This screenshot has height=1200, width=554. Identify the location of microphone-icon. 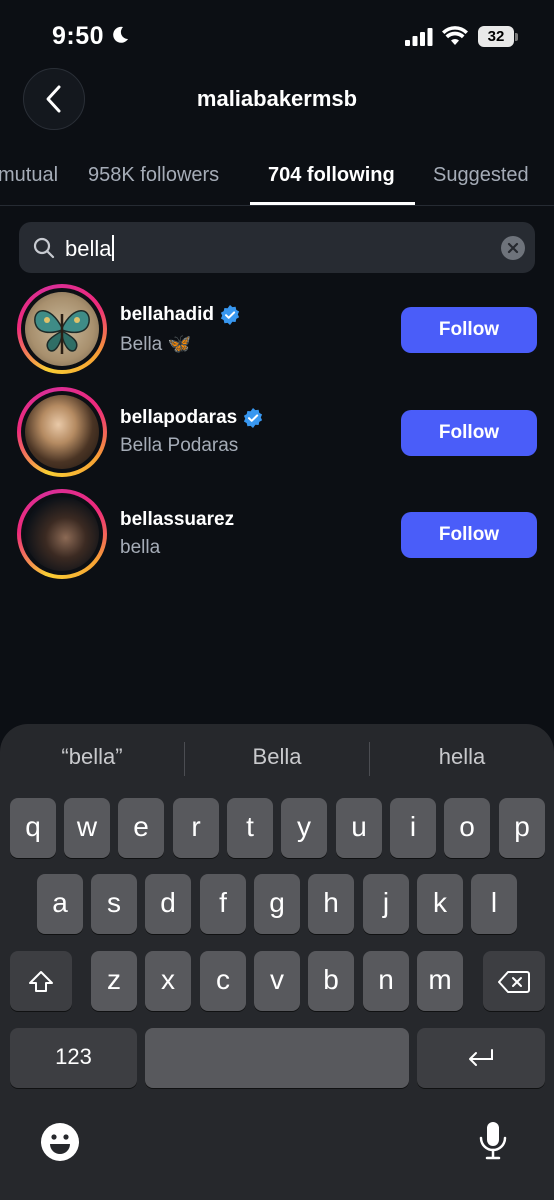
(493, 1141).